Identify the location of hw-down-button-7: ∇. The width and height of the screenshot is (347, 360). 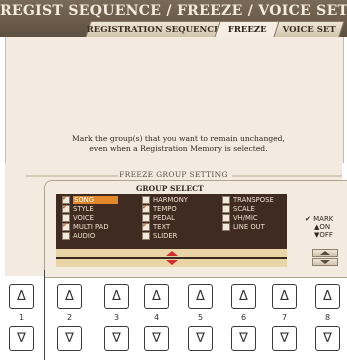
(284, 338).